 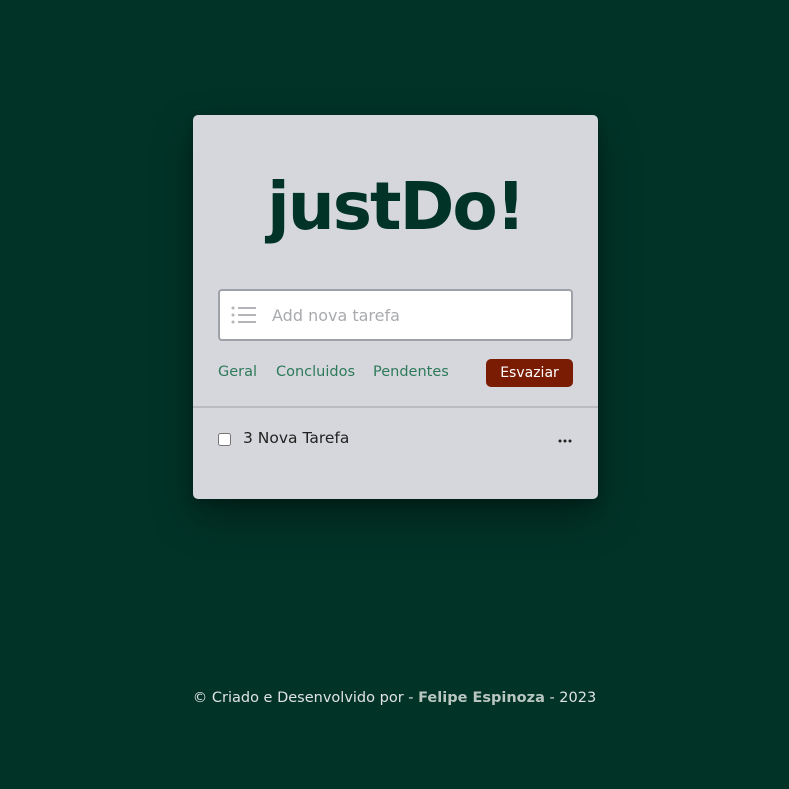 I want to click on list-icon, so click(x=244, y=315).